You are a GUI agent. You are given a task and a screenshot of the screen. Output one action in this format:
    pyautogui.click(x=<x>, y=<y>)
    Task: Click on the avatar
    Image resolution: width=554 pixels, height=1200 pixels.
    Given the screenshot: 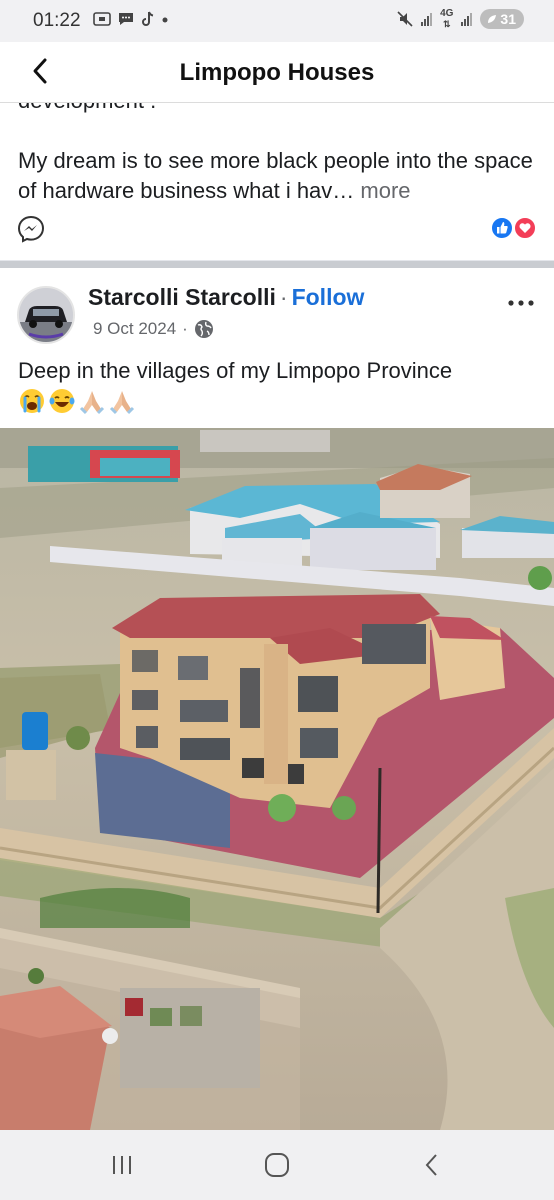 What is the action you would take?
    pyautogui.click(x=46, y=315)
    